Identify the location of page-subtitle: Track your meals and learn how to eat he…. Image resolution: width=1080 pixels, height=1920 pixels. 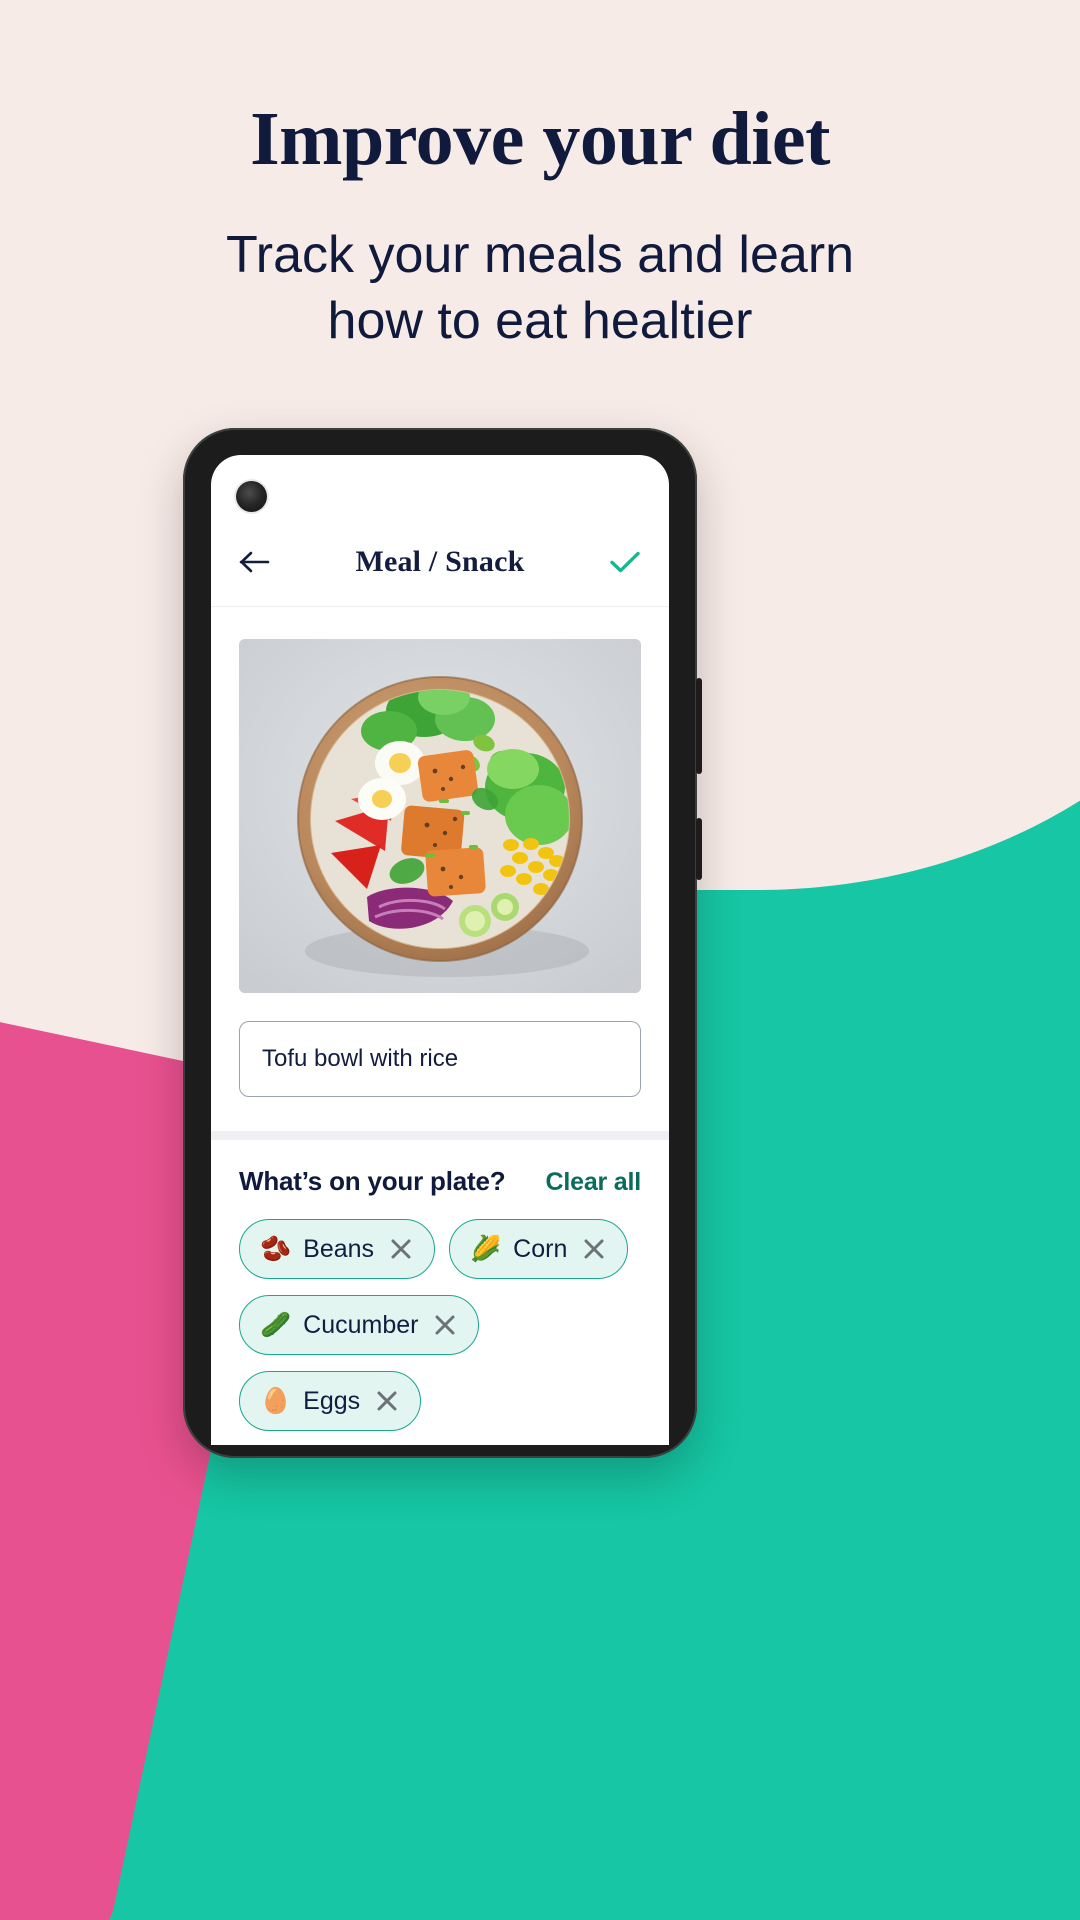
(540, 288).